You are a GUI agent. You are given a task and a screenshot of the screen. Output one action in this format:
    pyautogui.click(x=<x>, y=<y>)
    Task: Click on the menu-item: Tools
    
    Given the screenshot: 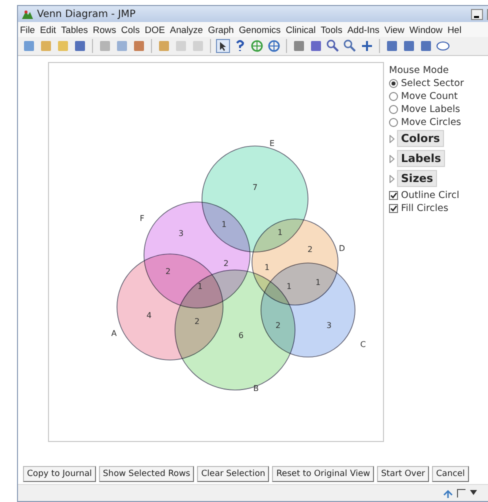 What is the action you would take?
    pyautogui.click(x=331, y=29)
    